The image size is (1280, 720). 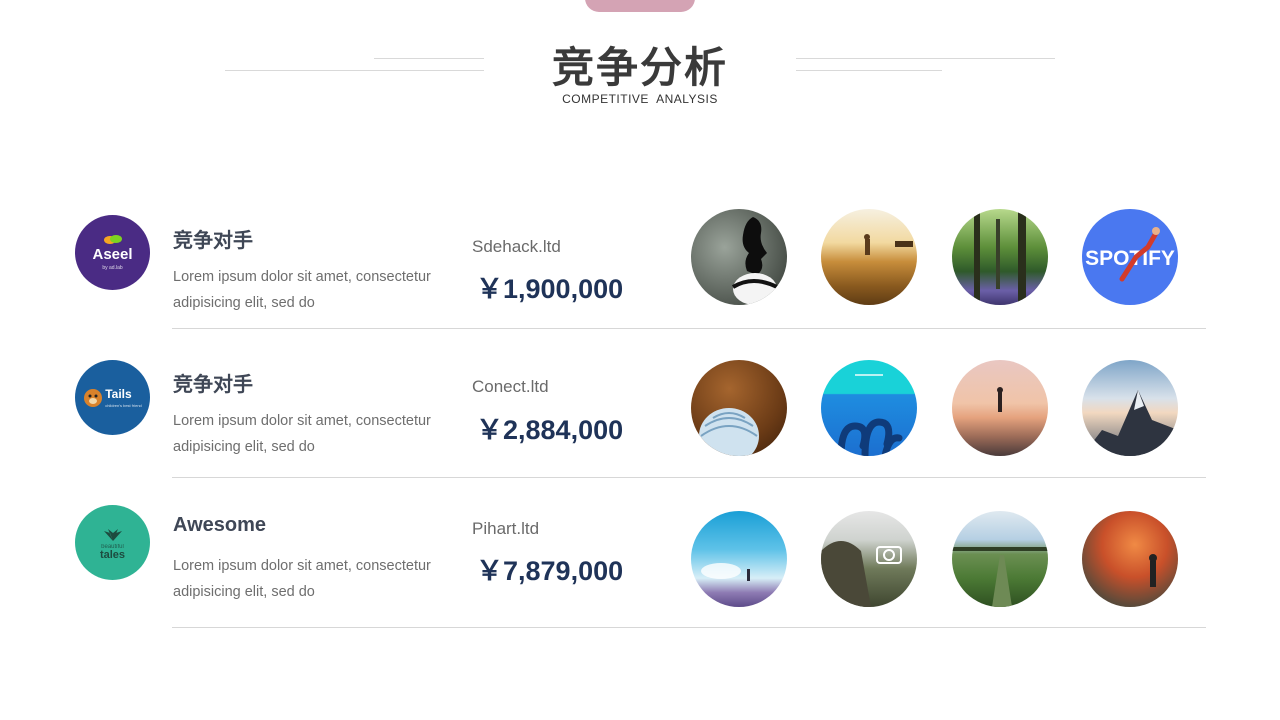 I want to click on dog-icon, so click(x=93, y=397).